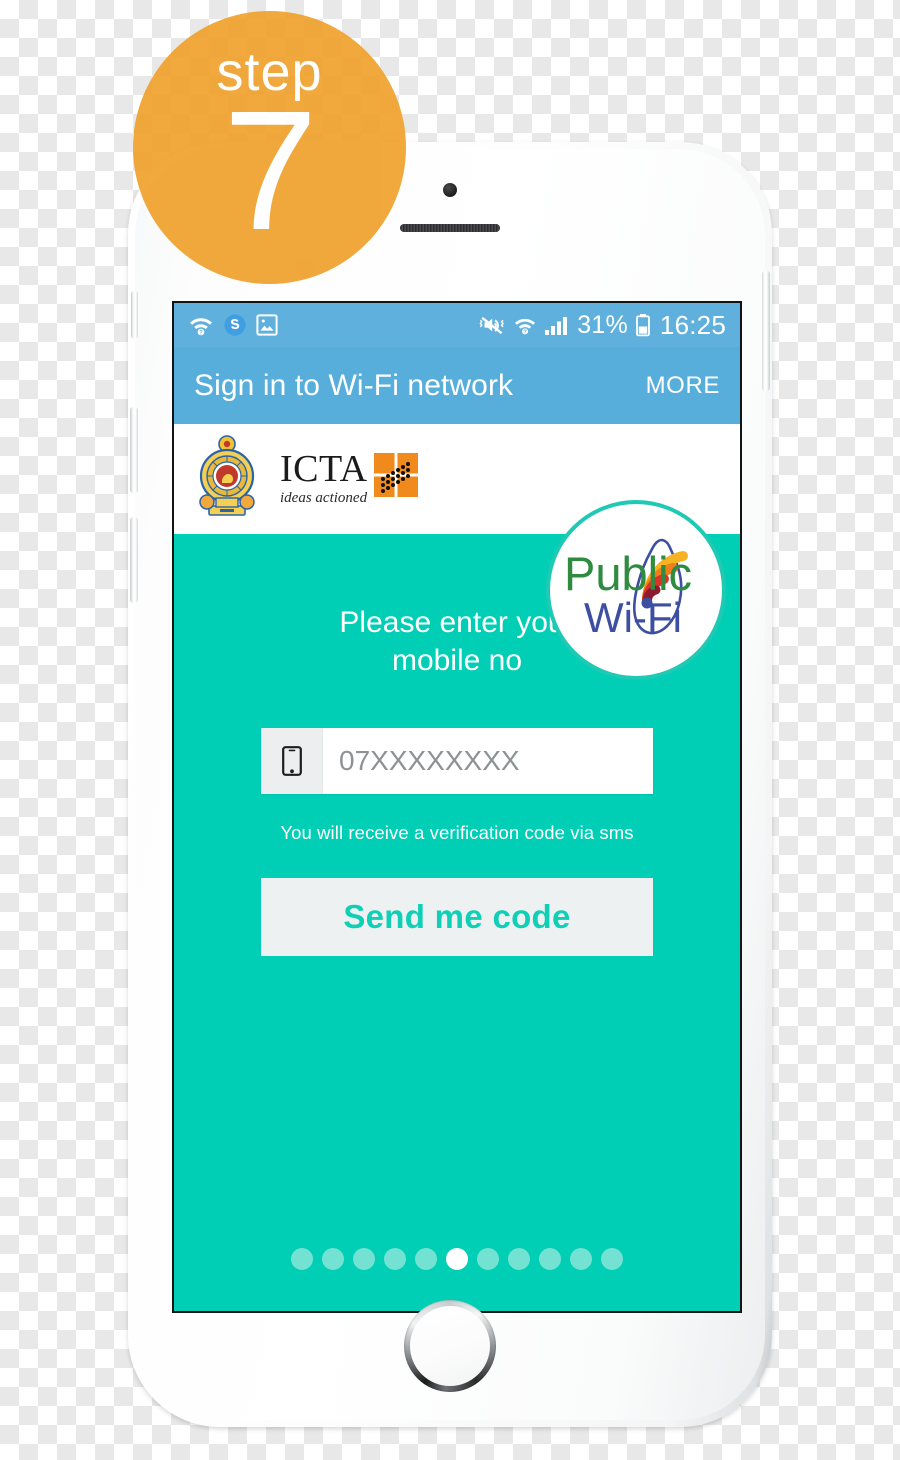  I want to click on mute-switch, so click(134, 315).